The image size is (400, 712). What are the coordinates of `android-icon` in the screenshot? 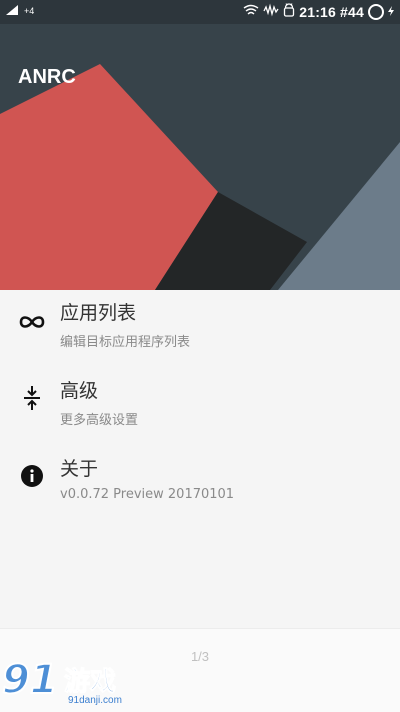 It's located at (289, 12).